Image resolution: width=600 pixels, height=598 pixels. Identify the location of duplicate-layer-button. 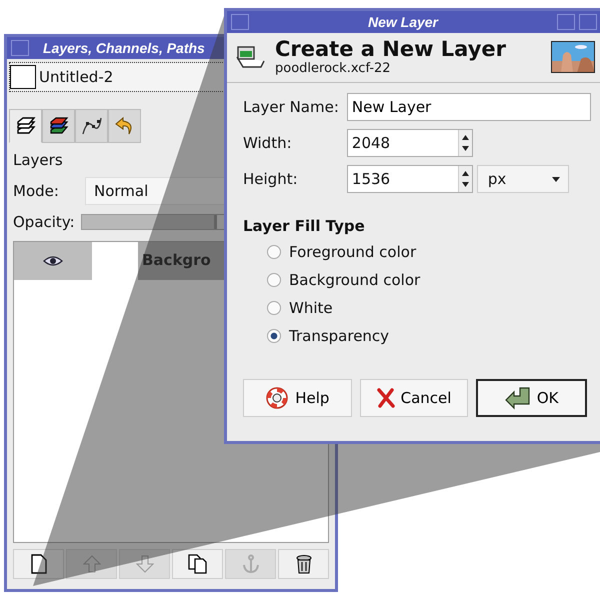
(197, 564).